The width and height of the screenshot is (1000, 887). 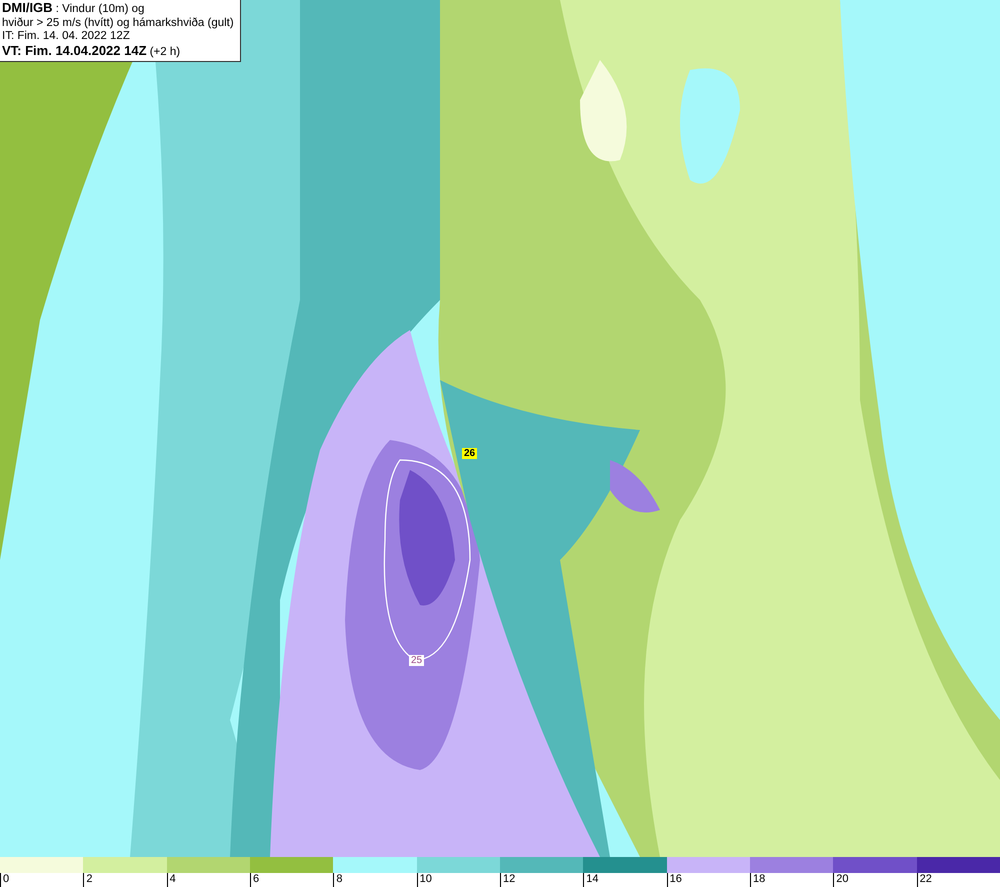 I want to click on legend-tick-label: 22, so click(x=926, y=879).